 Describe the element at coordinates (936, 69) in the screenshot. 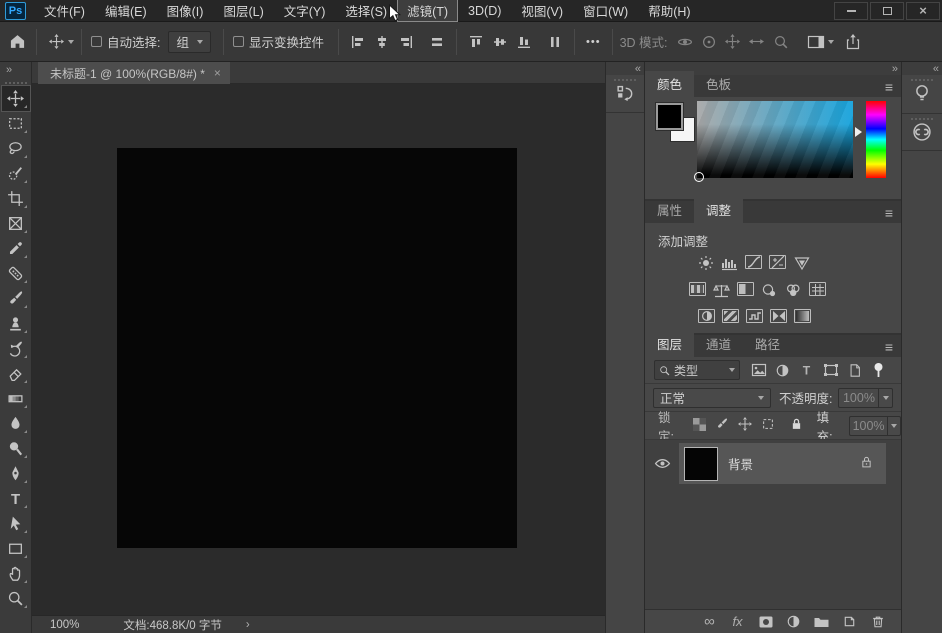

I see `collapse-right-dock-icon: «` at that location.